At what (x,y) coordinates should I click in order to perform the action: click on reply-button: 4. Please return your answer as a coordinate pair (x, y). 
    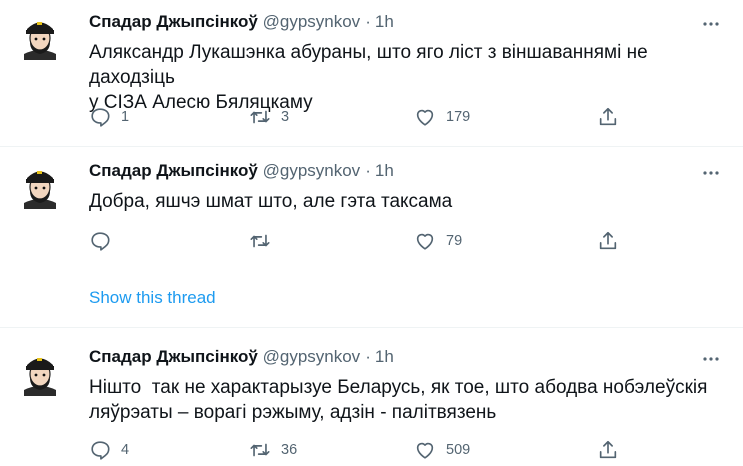
    Looking at the image, I should click on (109, 450).